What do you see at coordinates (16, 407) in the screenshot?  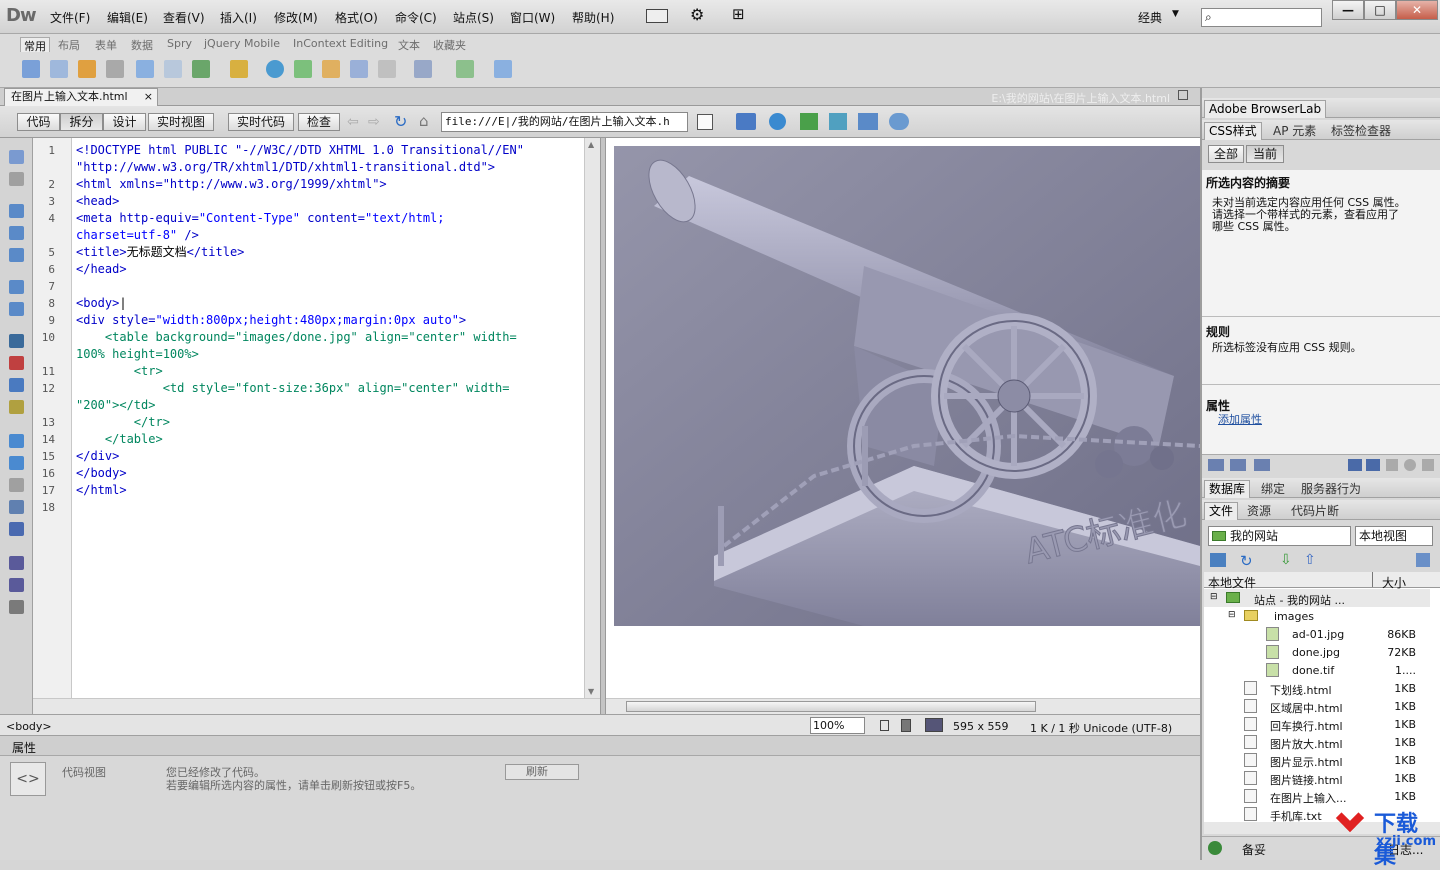 I see `syntax-coloring-icon` at bounding box center [16, 407].